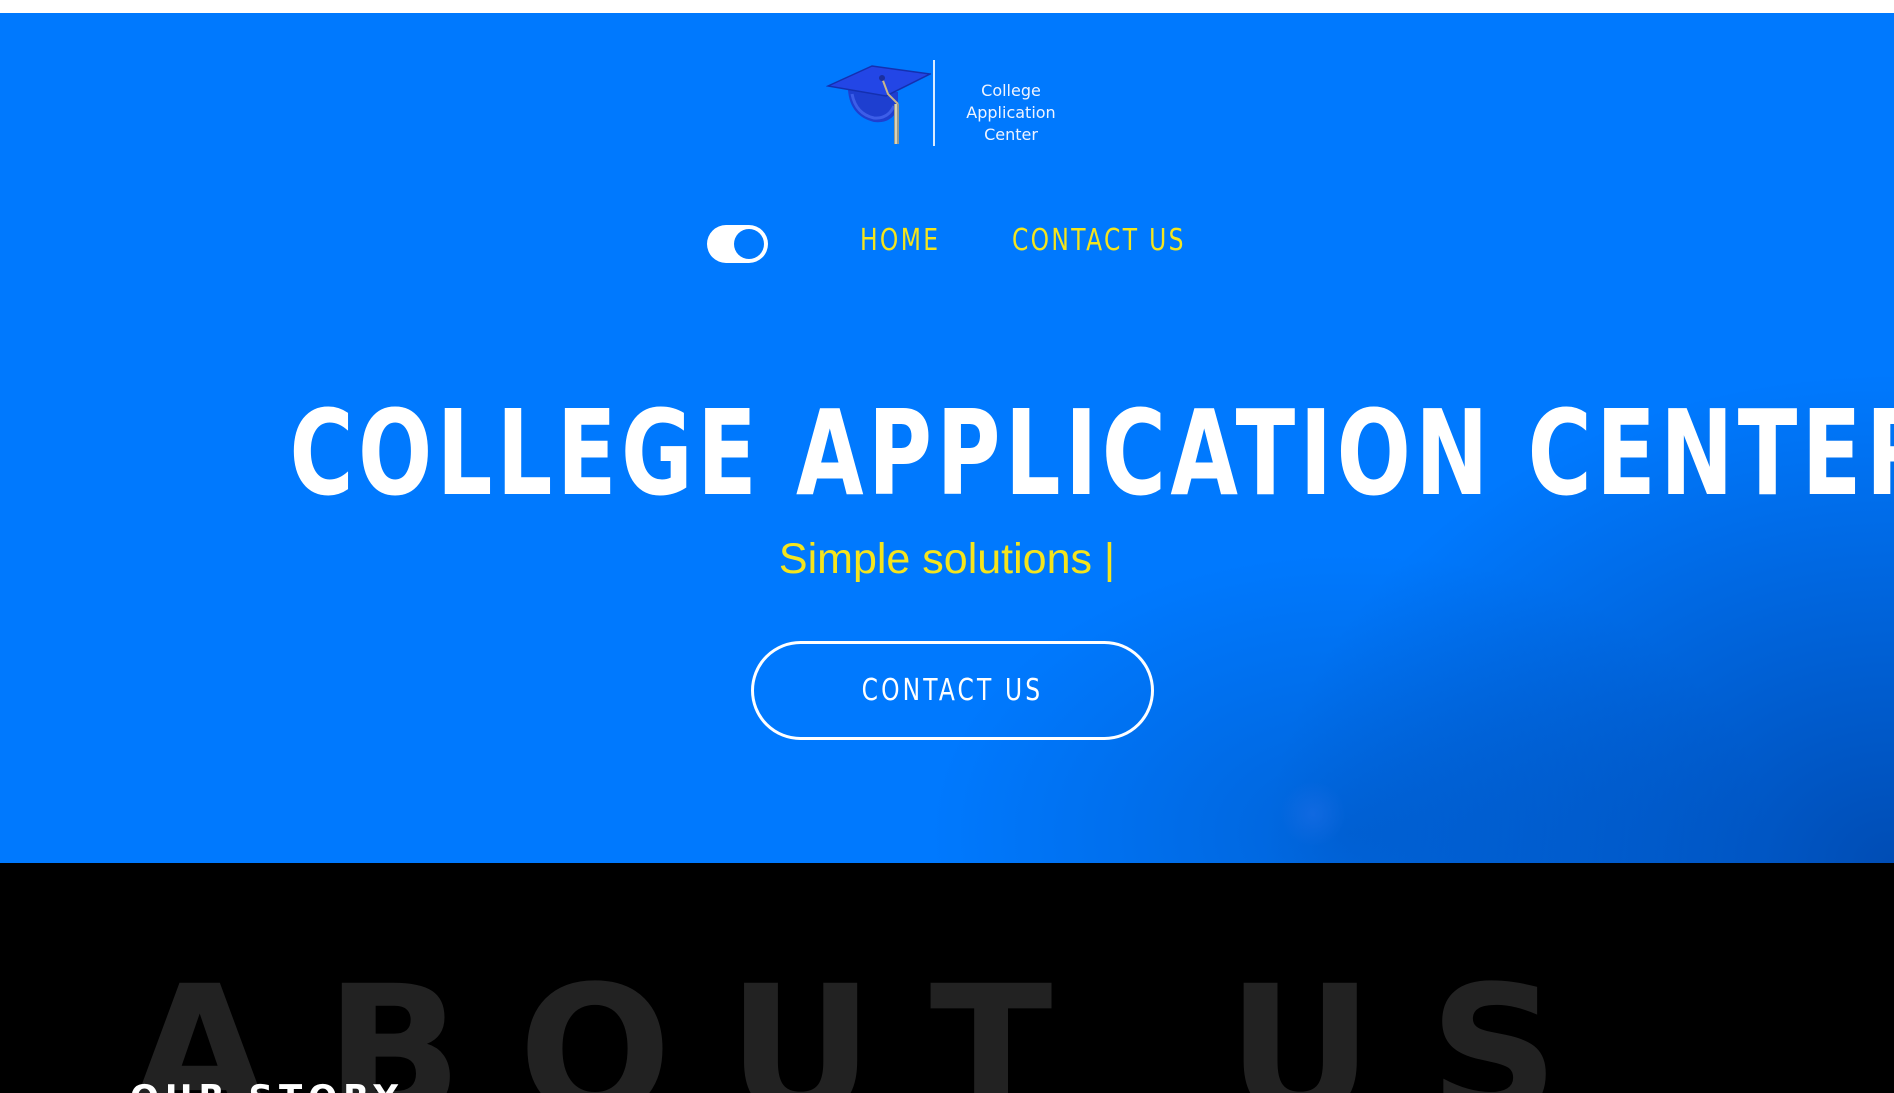 The width and height of the screenshot is (1894, 1093). What do you see at coordinates (878, 104) in the screenshot?
I see `graduation-cap-icon` at bounding box center [878, 104].